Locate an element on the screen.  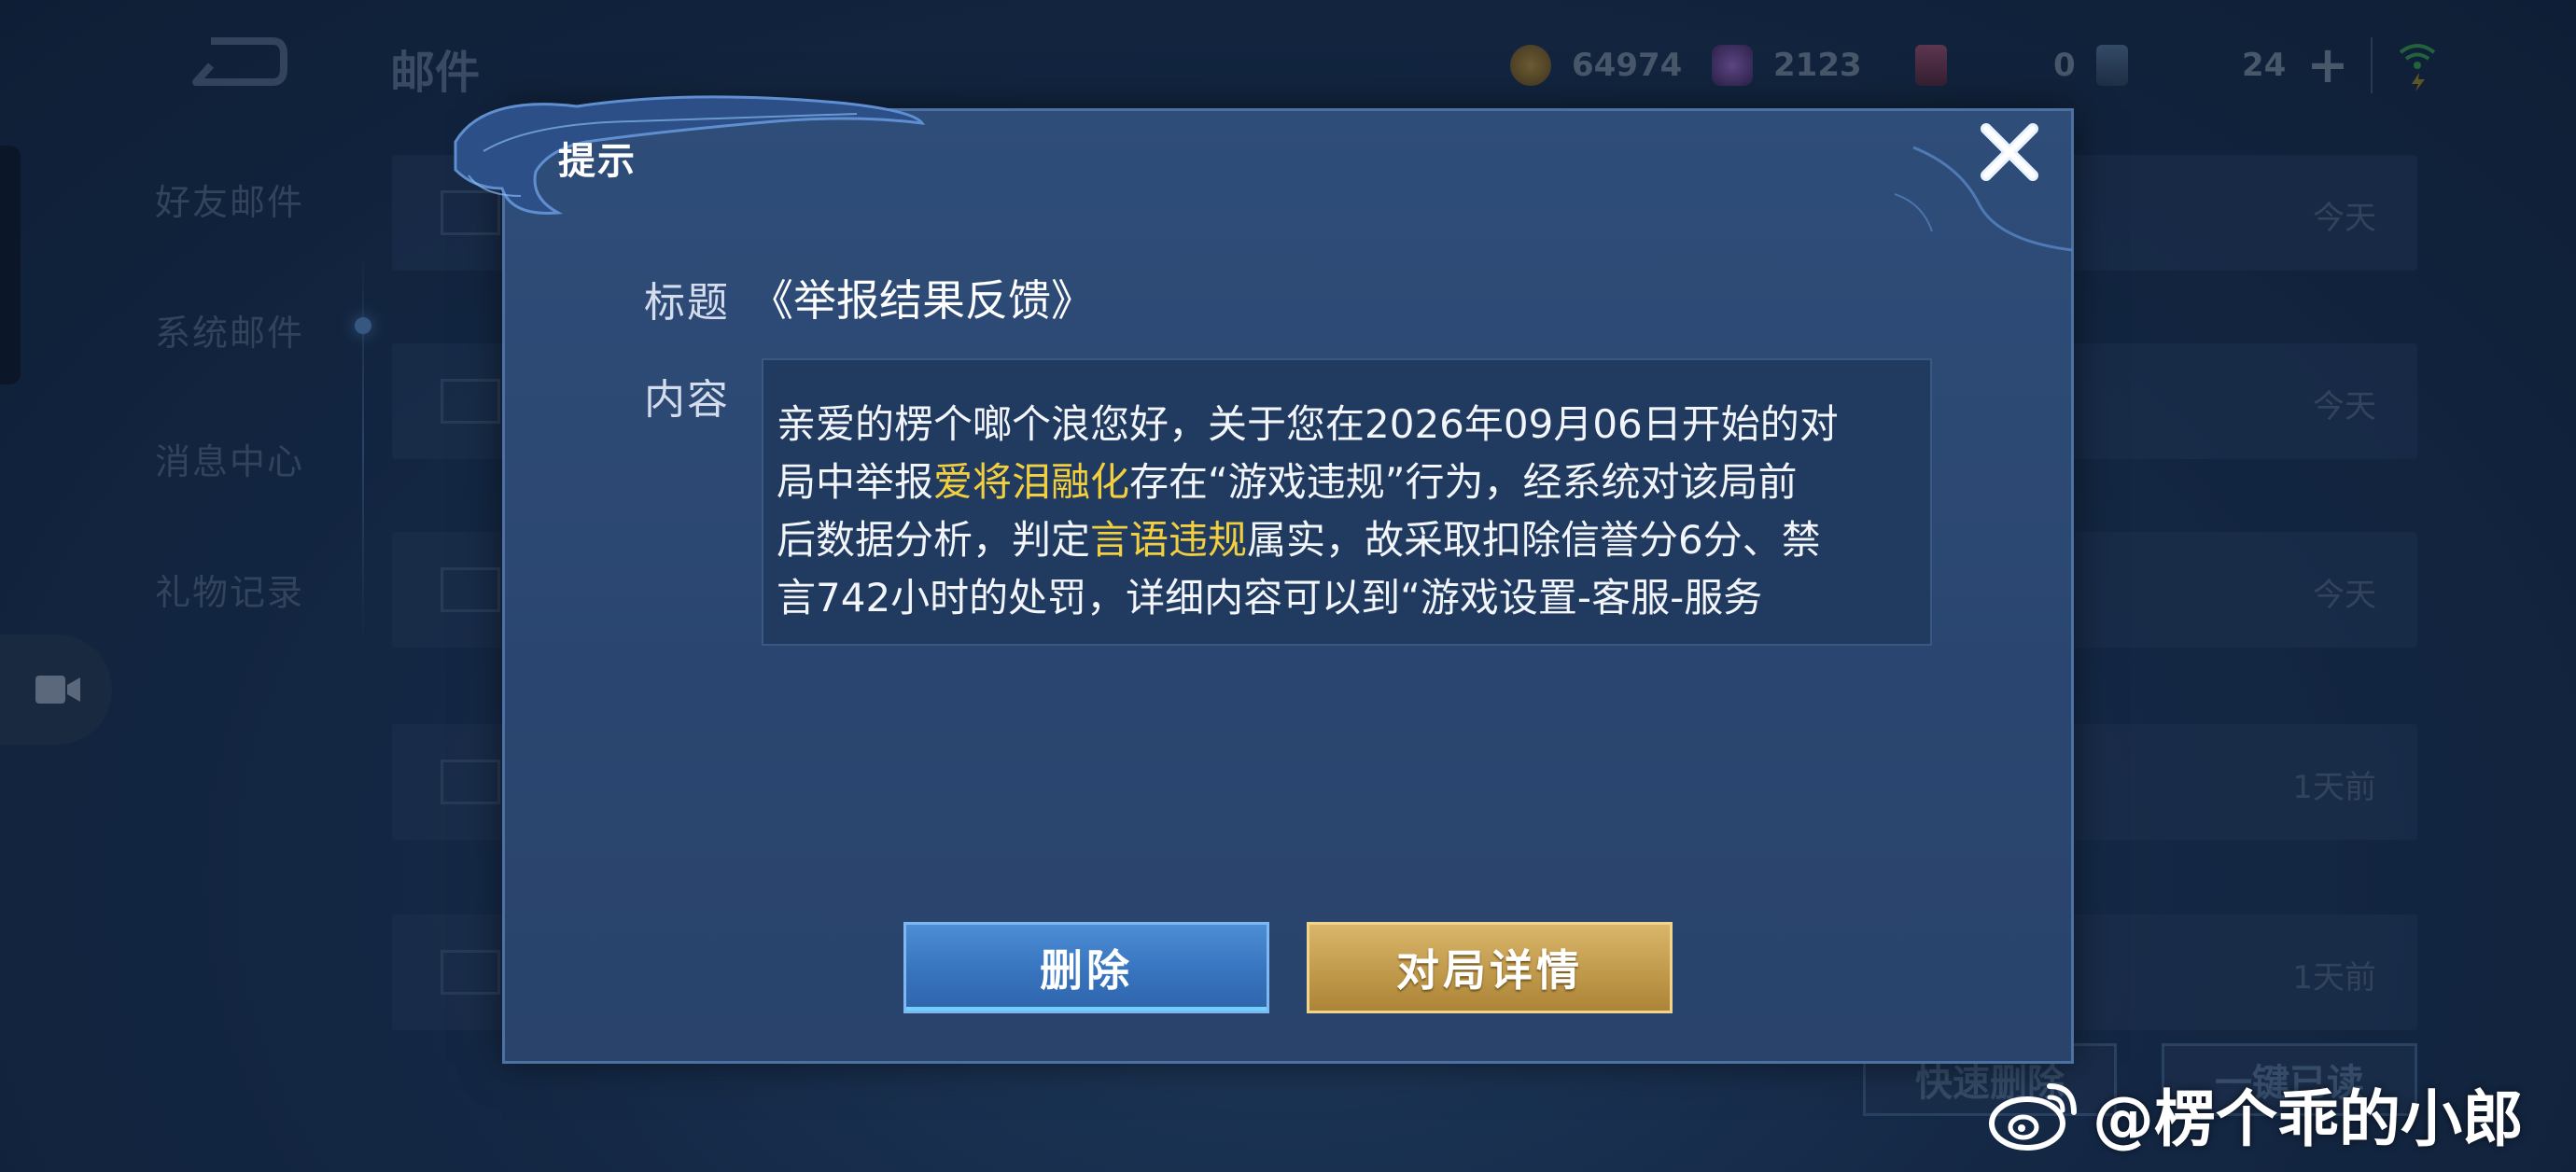
subject-label: 标题 is located at coordinates (687, 303).